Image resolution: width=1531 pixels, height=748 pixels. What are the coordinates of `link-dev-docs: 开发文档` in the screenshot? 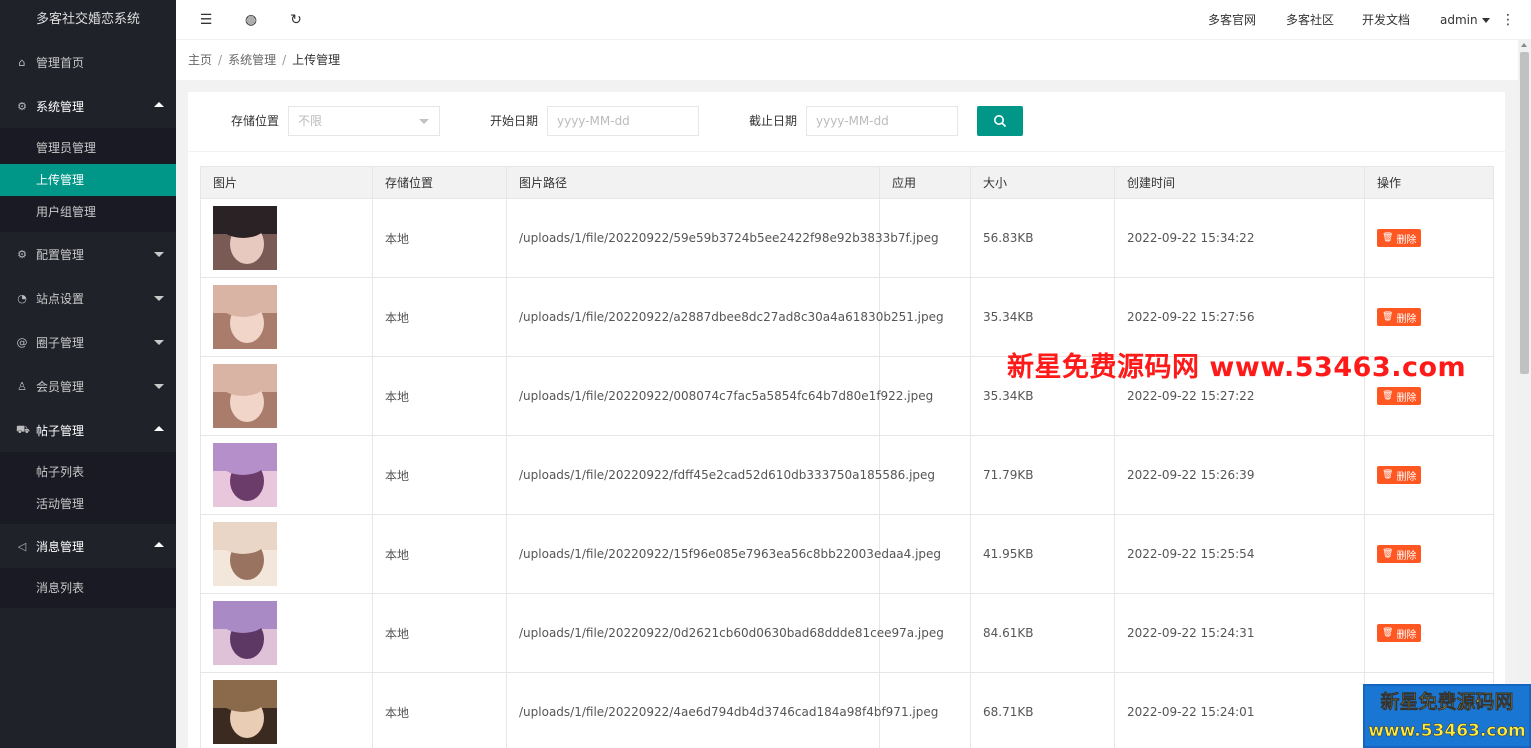 It's located at (1386, 20).